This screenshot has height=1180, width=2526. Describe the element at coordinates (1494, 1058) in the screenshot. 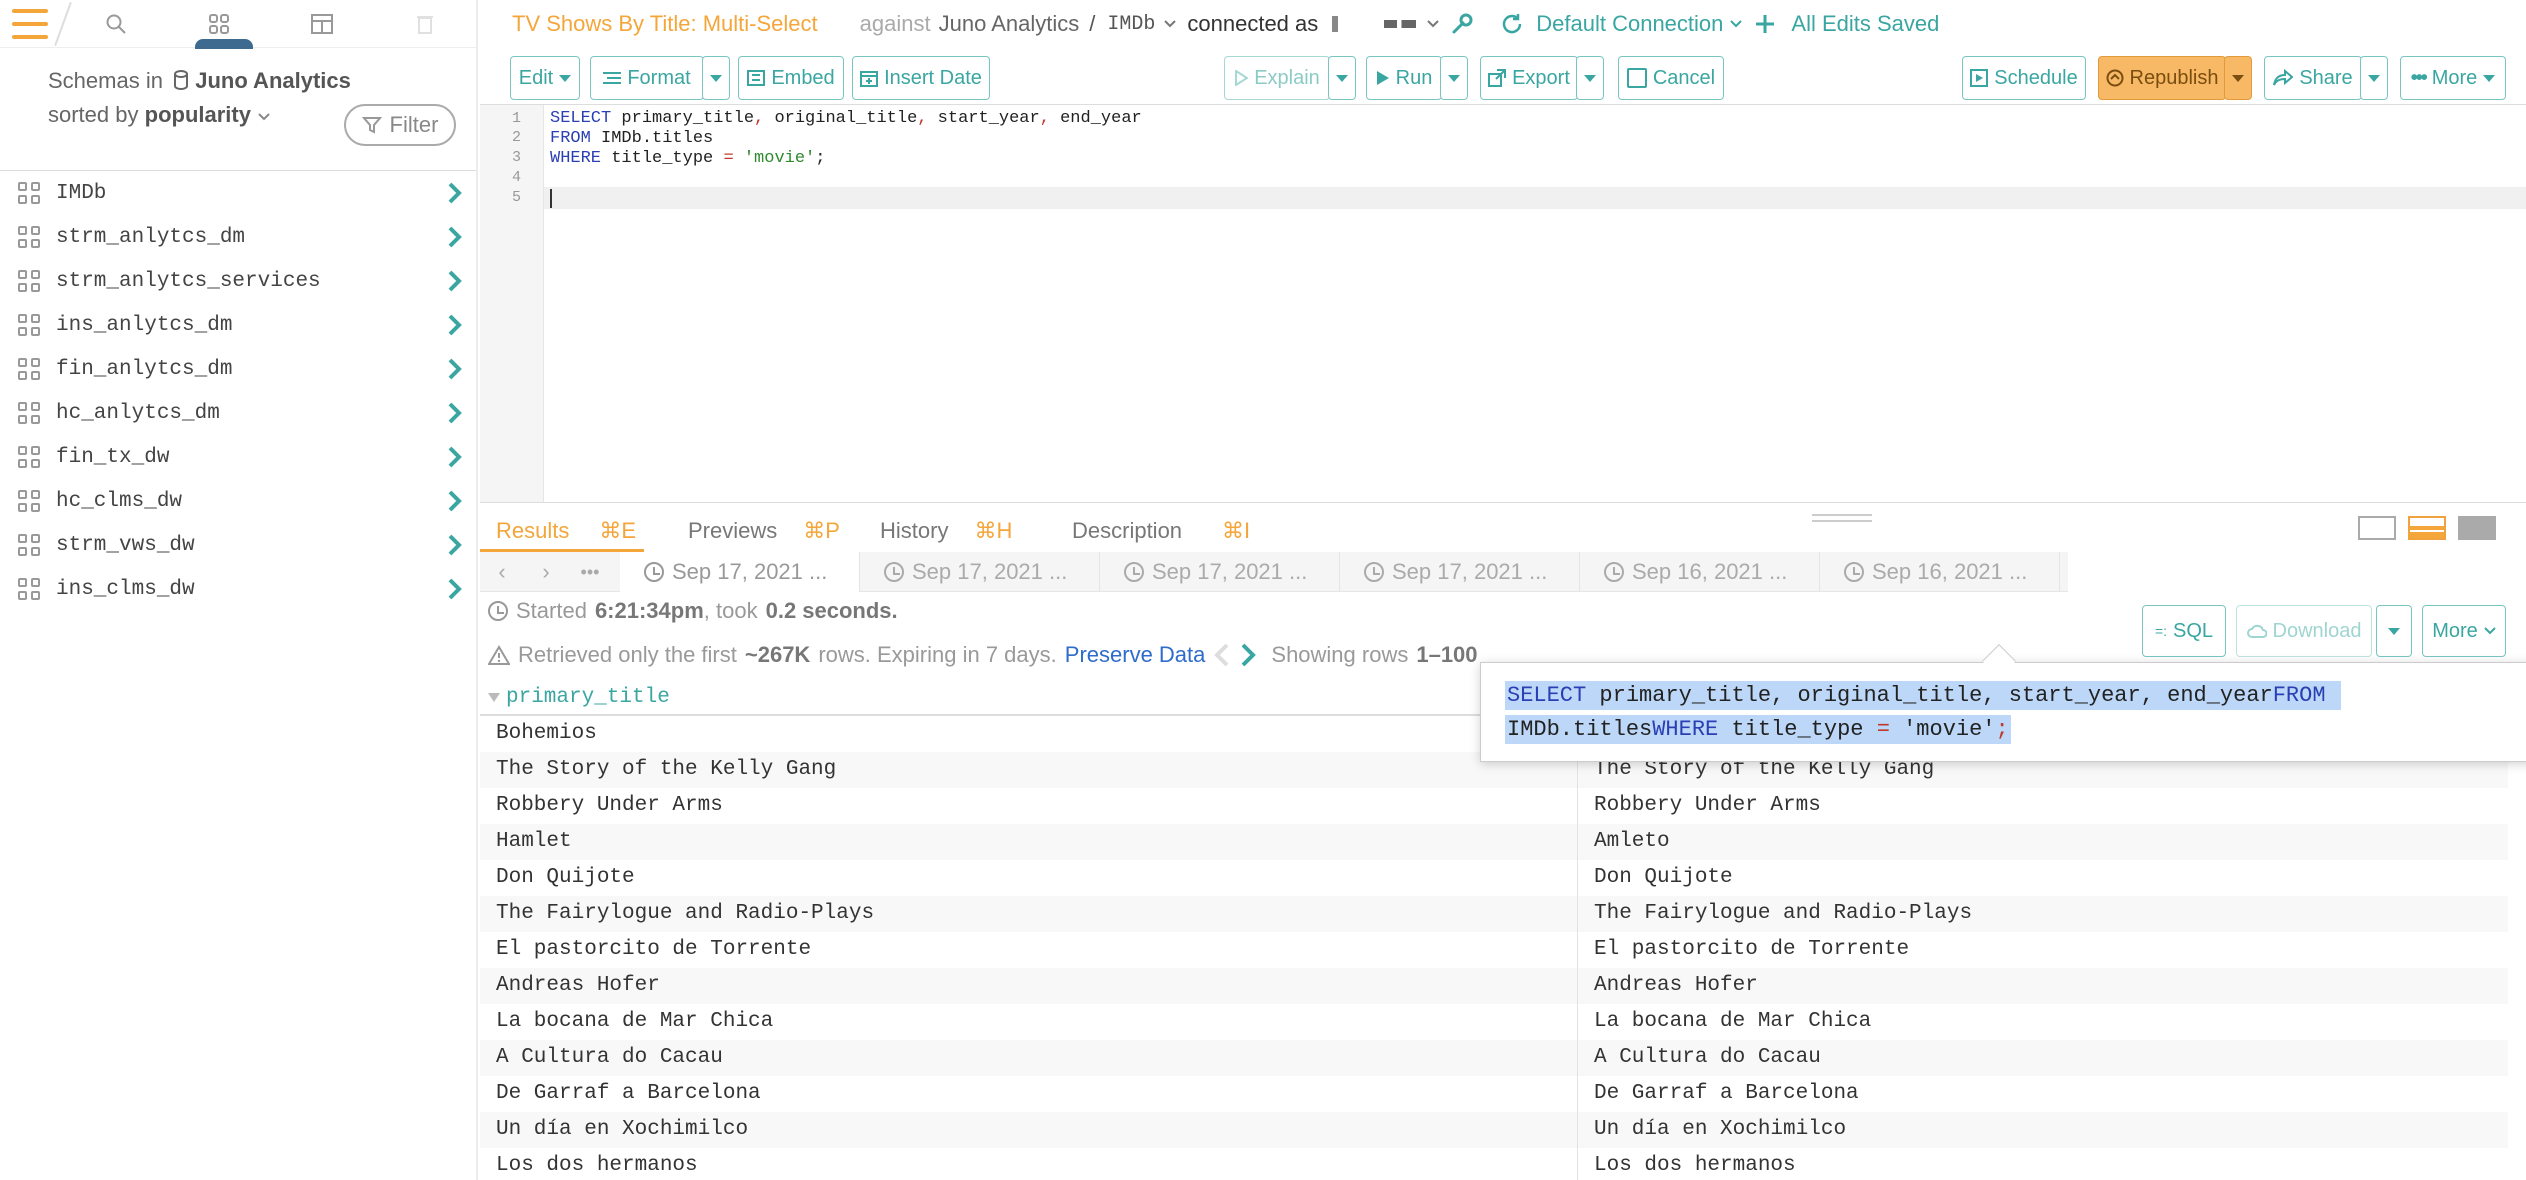

I see `table-row: A Cultura do Cacau A Cultura do Cacau` at that location.